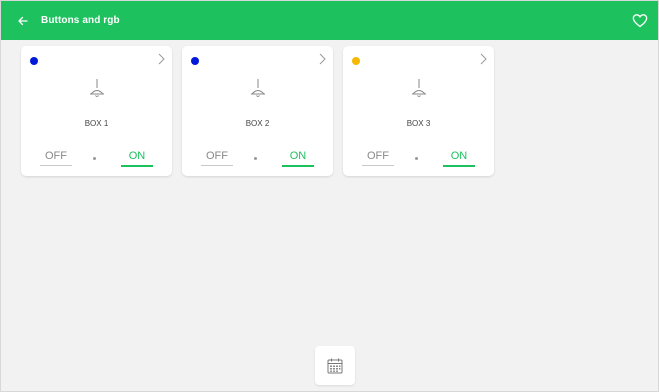  What do you see at coordinates (96, 111) in the screenshot?
I see `device-card-box-1: BOX 1 OFF ON` at bounding box center [96, 111].